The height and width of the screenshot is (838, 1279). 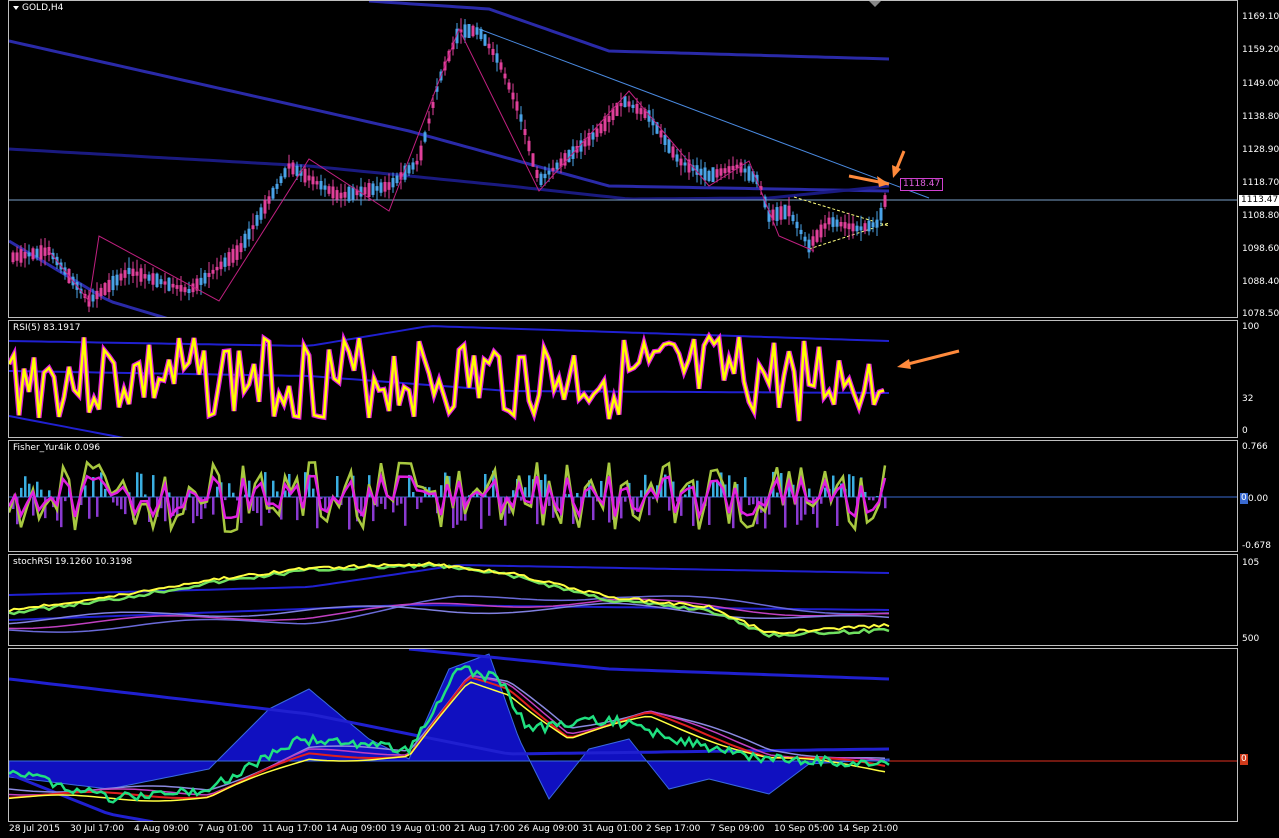 I want to click on rsi-canvas, so click(x=623, y=379).